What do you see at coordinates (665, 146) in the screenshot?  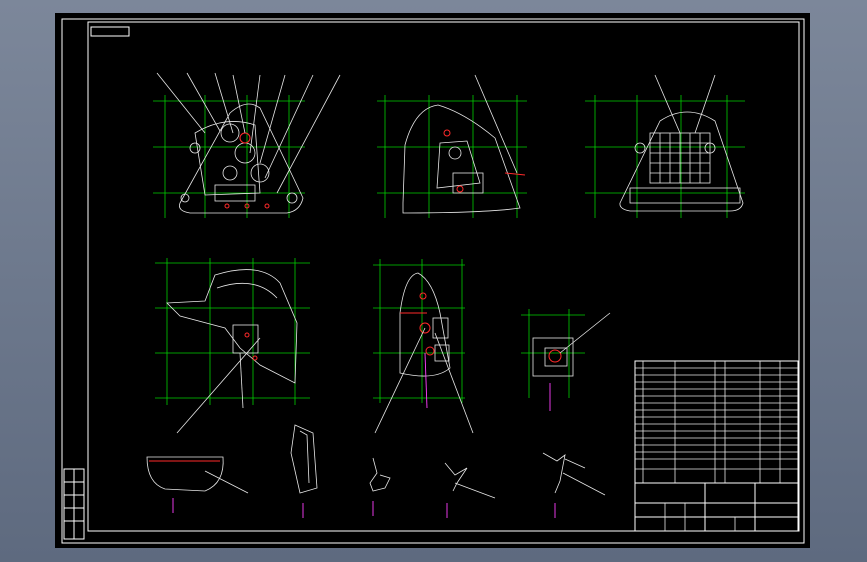 I see `view-rear` at bounding box center [665, 146].